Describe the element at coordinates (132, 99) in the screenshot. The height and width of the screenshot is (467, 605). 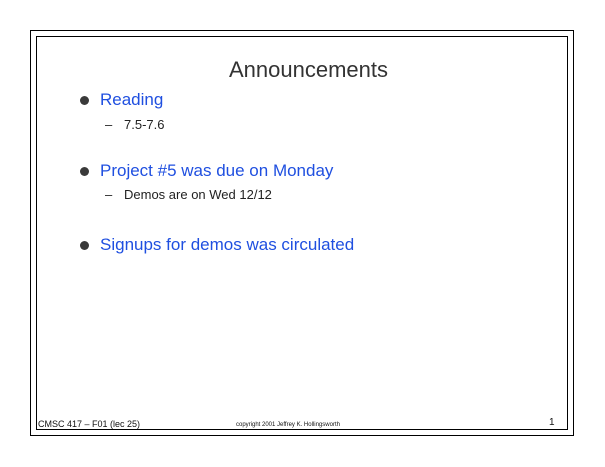
I see `bullet-reading: Reading` at that location.